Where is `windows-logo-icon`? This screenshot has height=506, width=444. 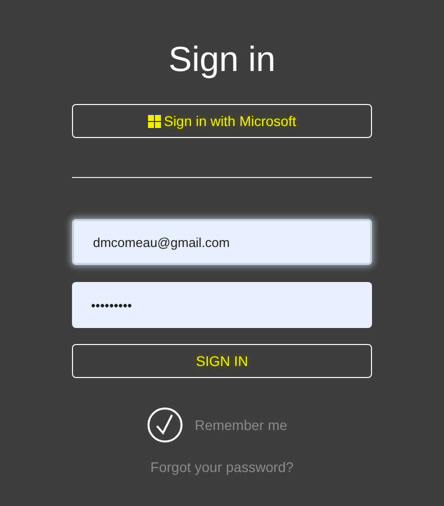 windows-logo-icon is located at coordinates (154, 121).